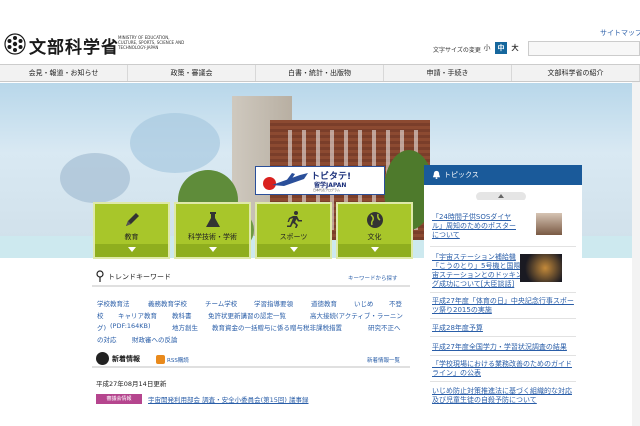 The width and height of the screenshot is (640, 426). Describe the element at coordinates (113, 303) in the screenshot. I see `keyword-link: 学校教育法` at that location.